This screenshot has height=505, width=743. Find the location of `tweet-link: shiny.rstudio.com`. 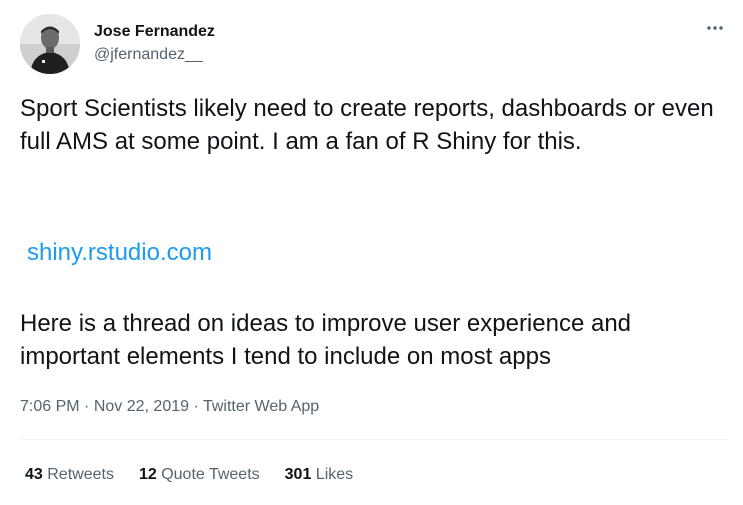

tweet-link: shiny.rstudio.com is located at coordinates (119, 252).